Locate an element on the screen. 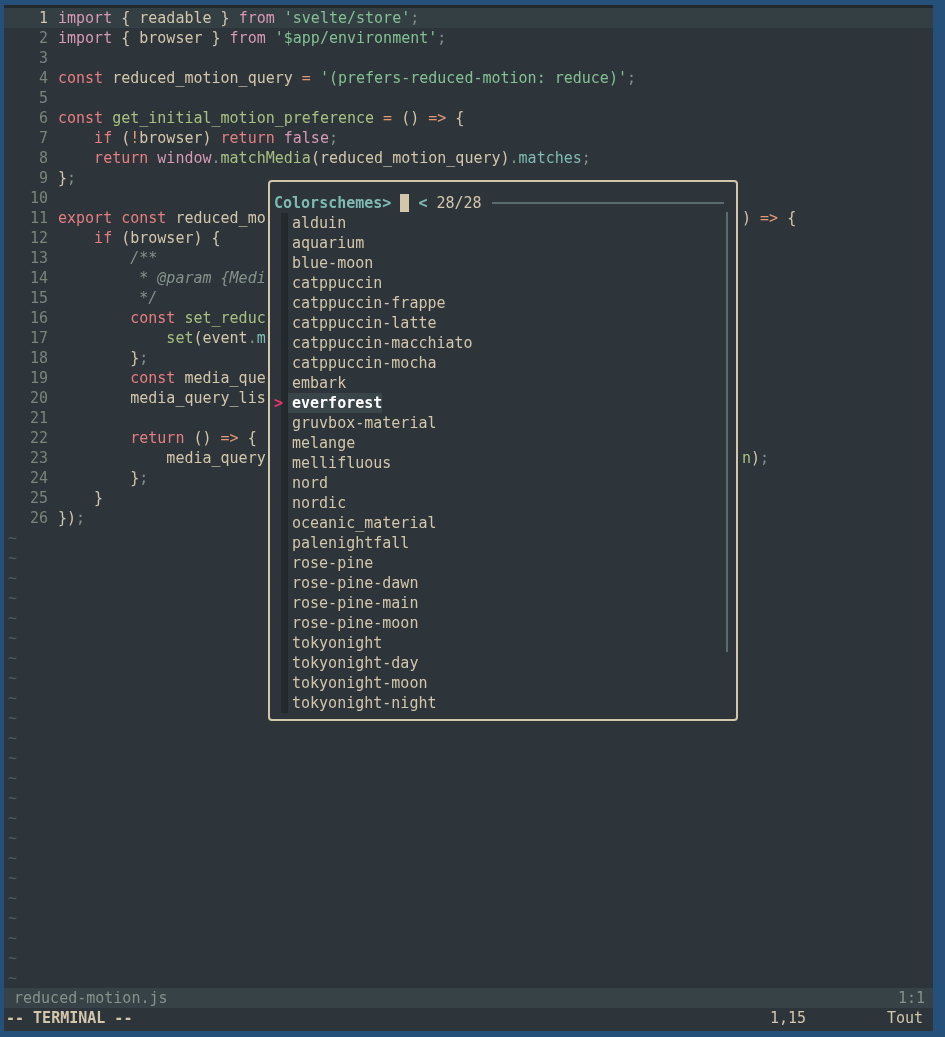 Image resolution: width=945 pixels, height=1037 pixels. code-line: * @param {Medi is located at coordinates (202, 278).